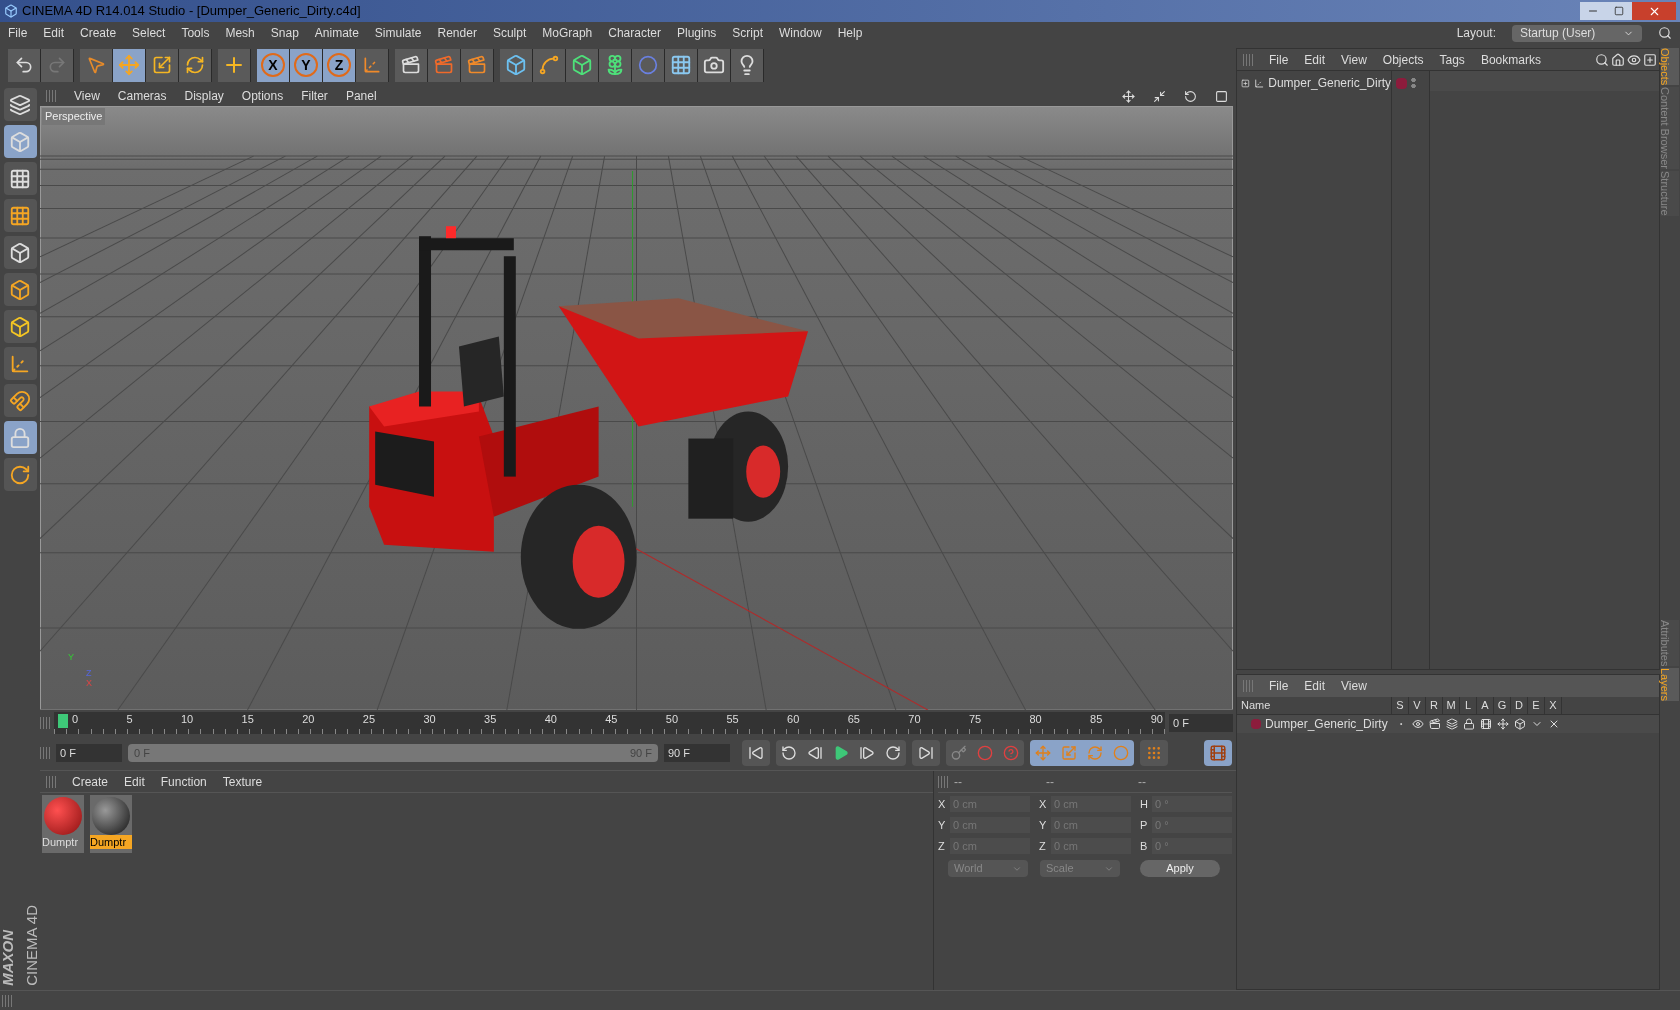 The image size is (1680, 1010). What do you see at coordinates (1670, 685) in the screenshot?
I see `side-tab: Layers` at bounding box center [1670, 685].